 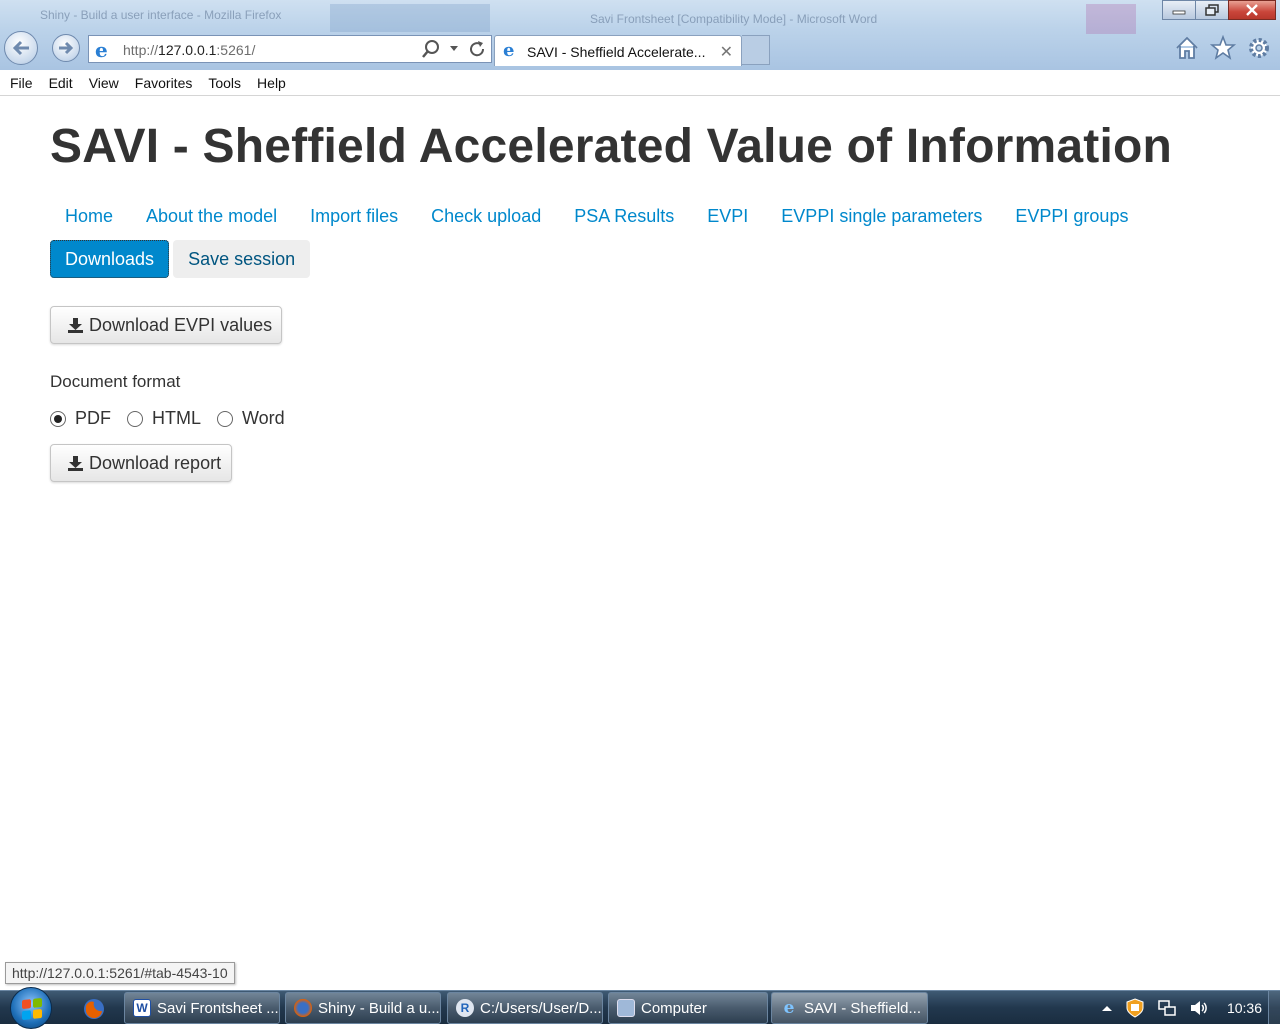 What do you see at coordinates (263, 418) in the screenshot?
I see `radio-label-word: Word` at bounding box center [263, 418].